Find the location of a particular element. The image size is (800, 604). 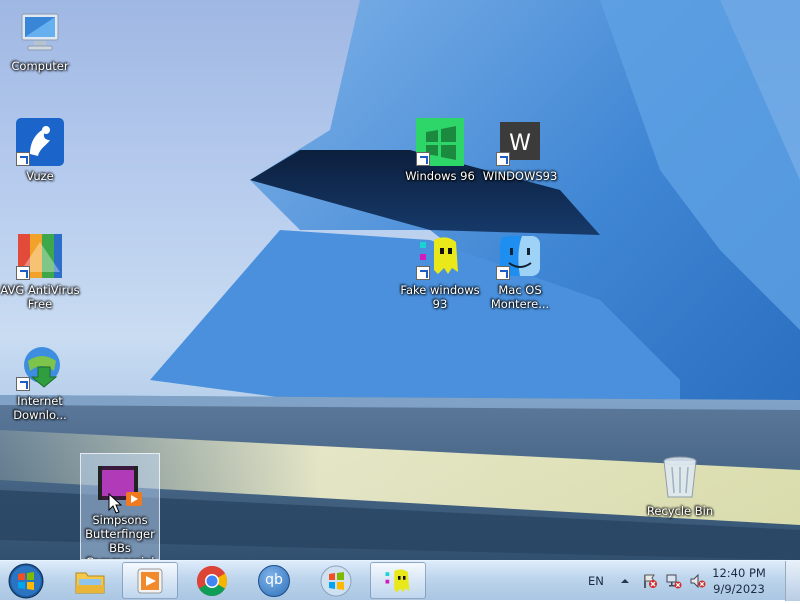

computer-icon is located at coordinates (40, 32).